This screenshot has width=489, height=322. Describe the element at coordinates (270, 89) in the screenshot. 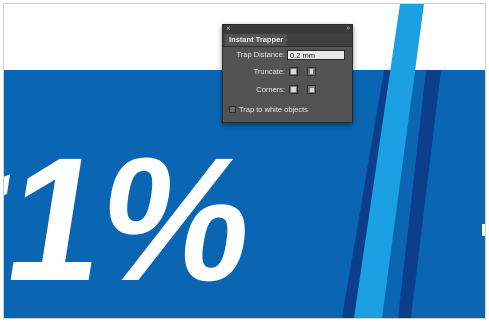

I see `corners-label: Corners:` at that location.